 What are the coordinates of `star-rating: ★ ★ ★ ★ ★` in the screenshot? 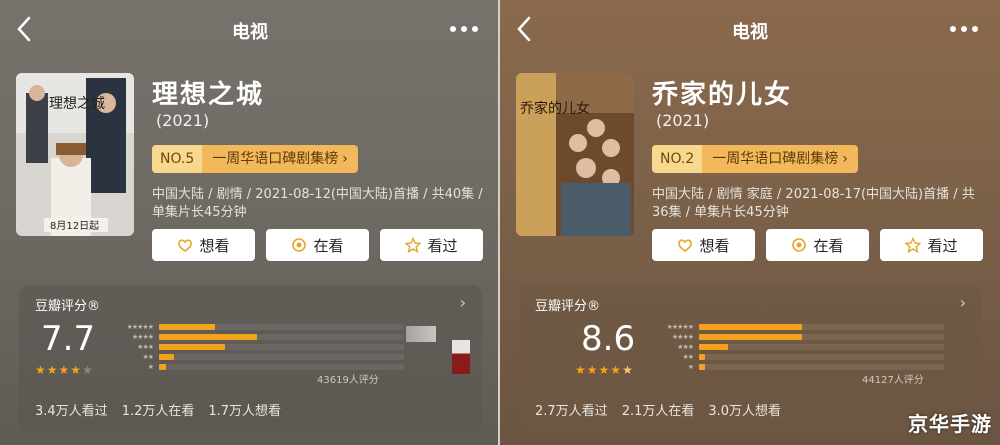 It's located at (64, 370).